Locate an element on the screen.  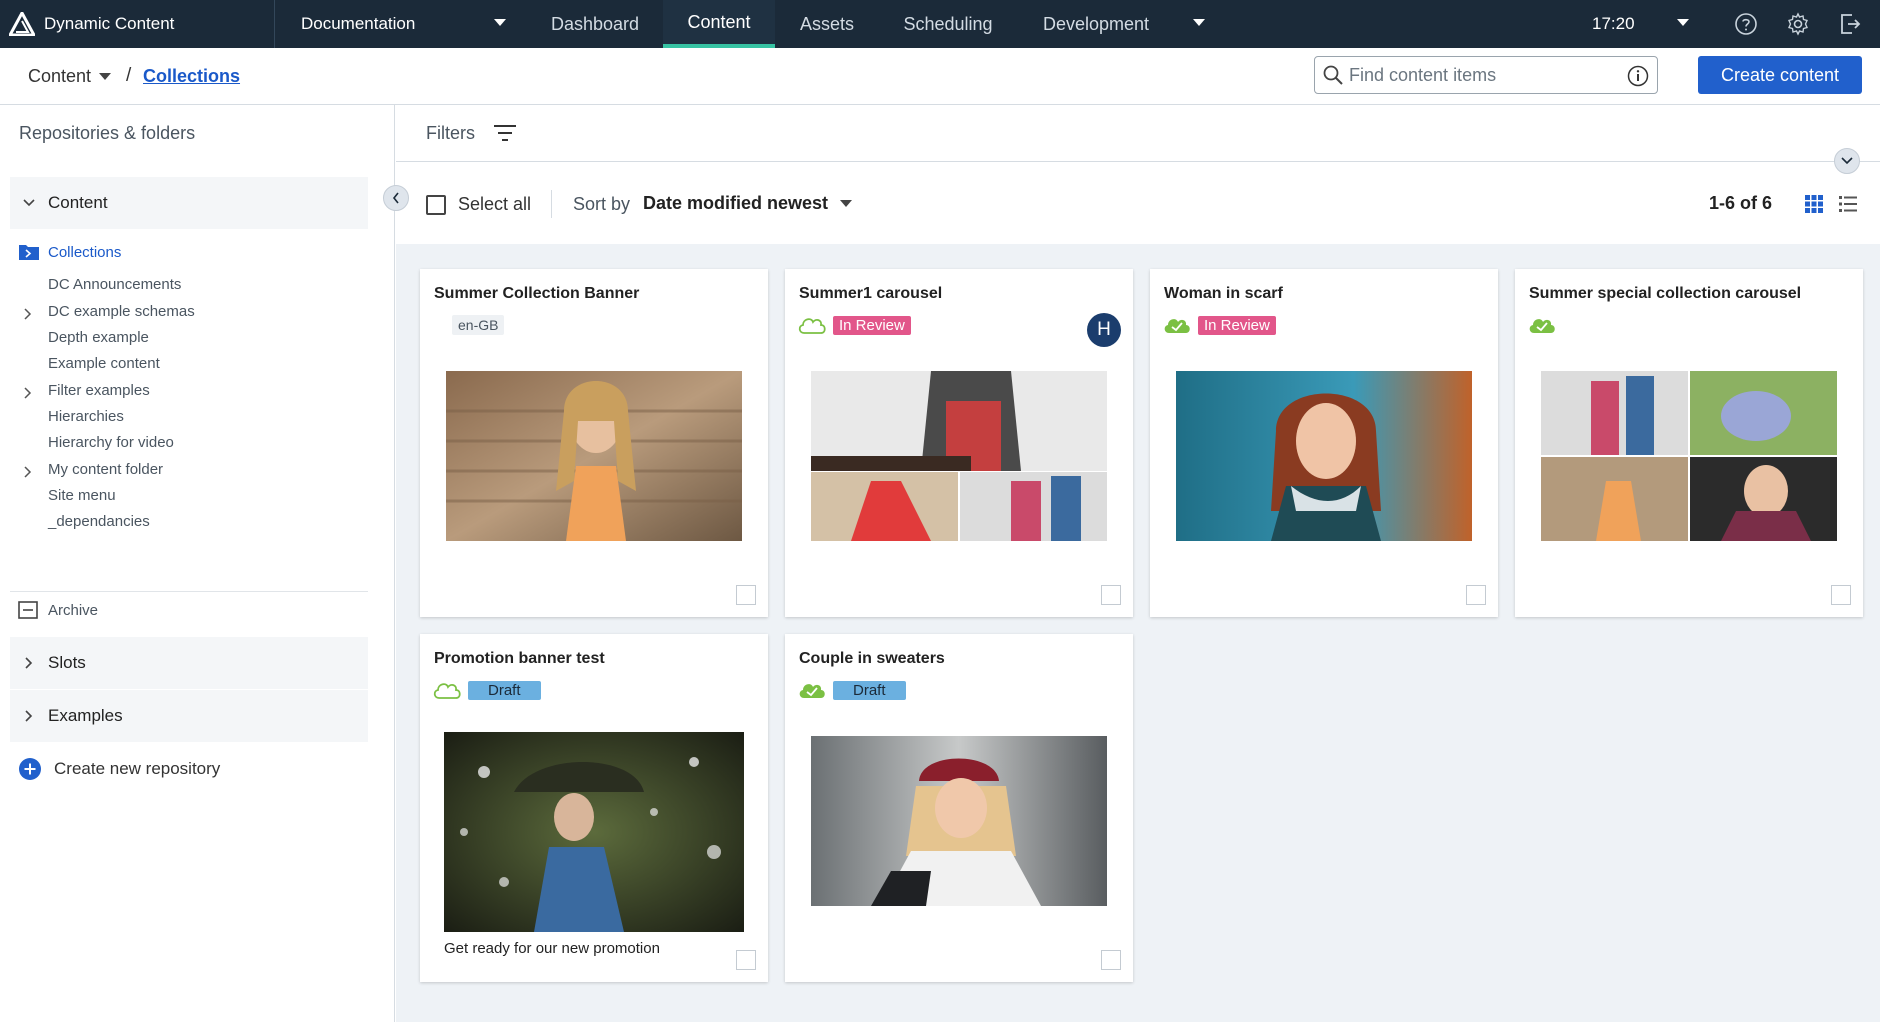
sidebar-item-site-menu: Site menu is located at coordinates (82, 495).